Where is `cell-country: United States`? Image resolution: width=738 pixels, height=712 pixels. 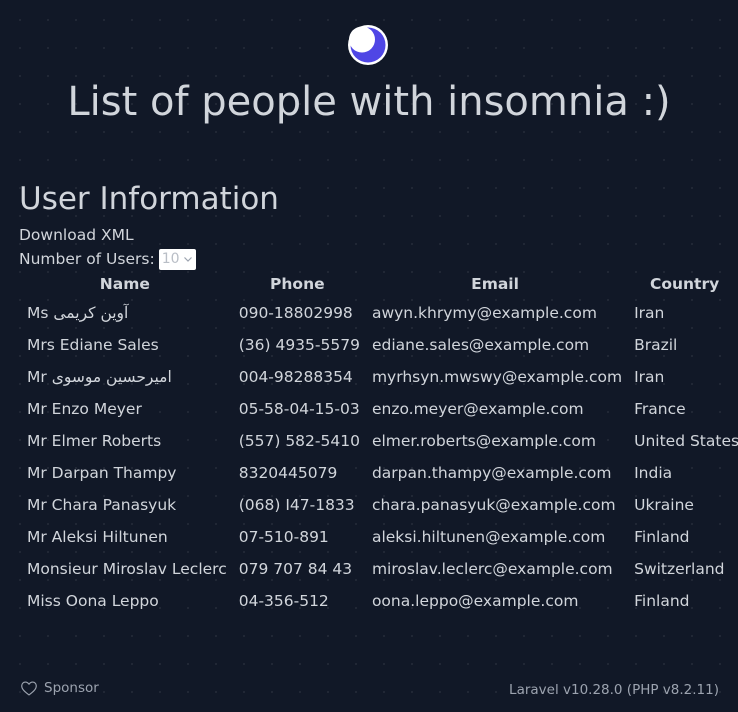
cell-country: United States is located at coordinates (686, 441).